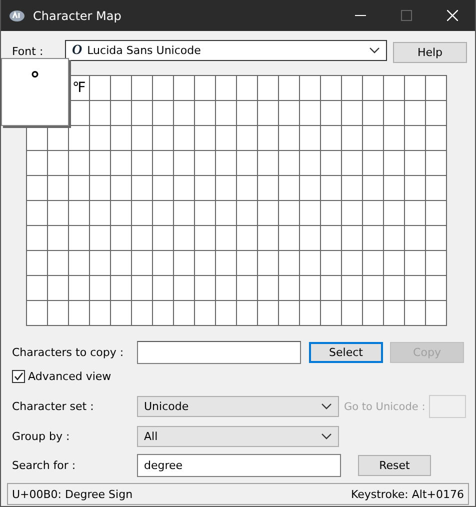 This screenshot has width=476, height=507. Describe the element at coordinates (239, 465) in the screenshot. I see `search-field: degree` at that location.